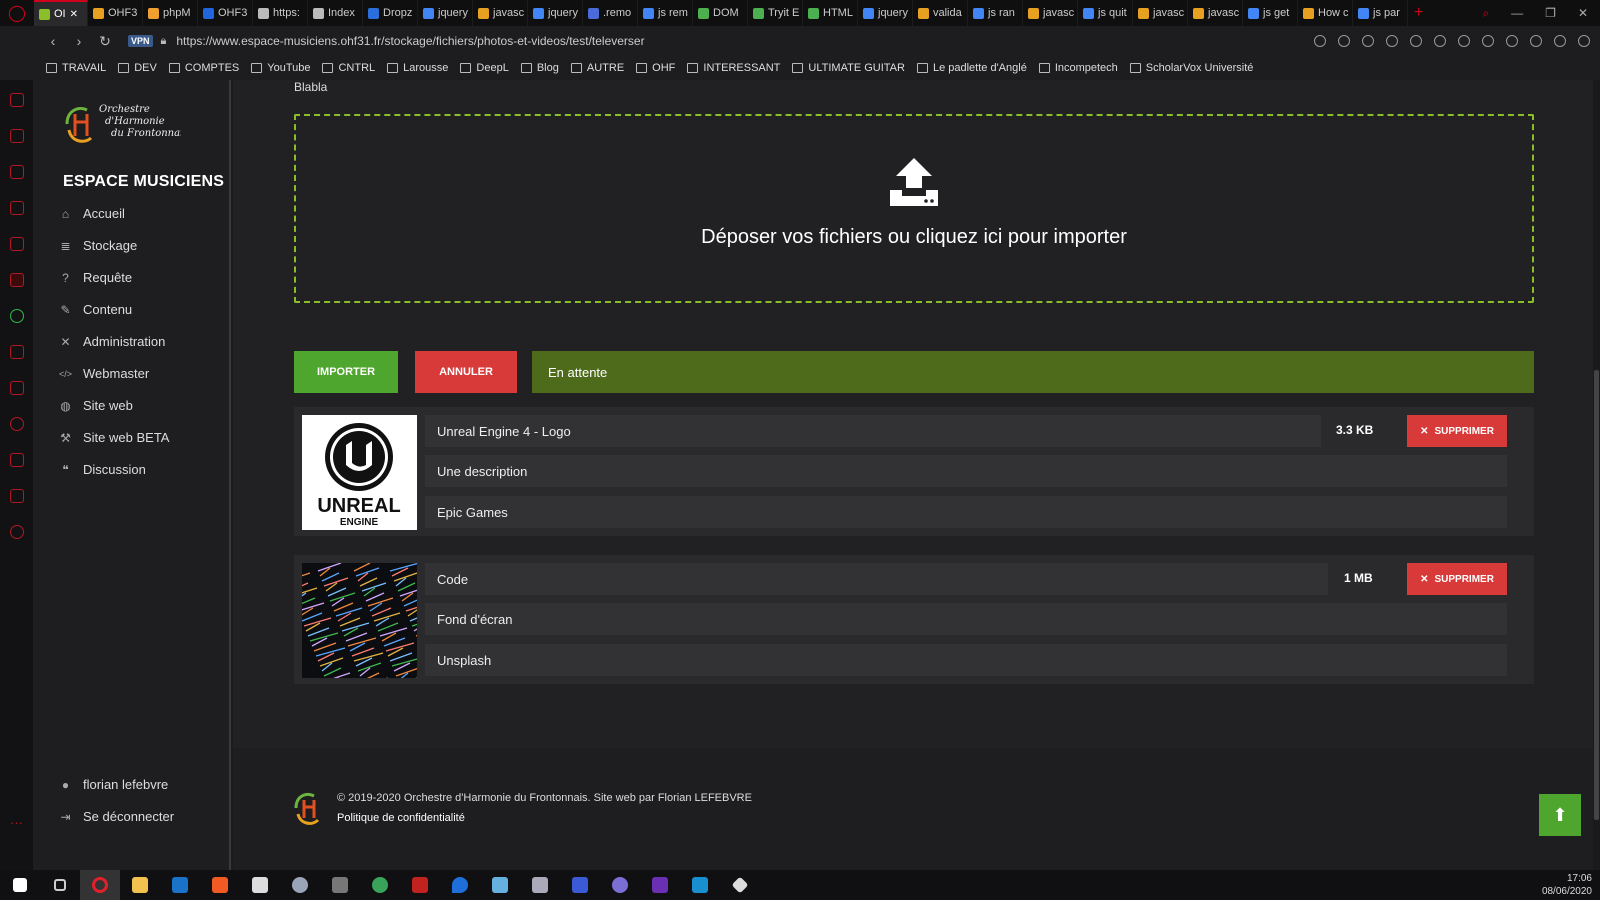 The height and width of the screenshot is (900, 1600). What do you see at coordinates (61, 13) in the screenshot?
I see `browser-tab: OI ✕` at bounding box center [61, 13].